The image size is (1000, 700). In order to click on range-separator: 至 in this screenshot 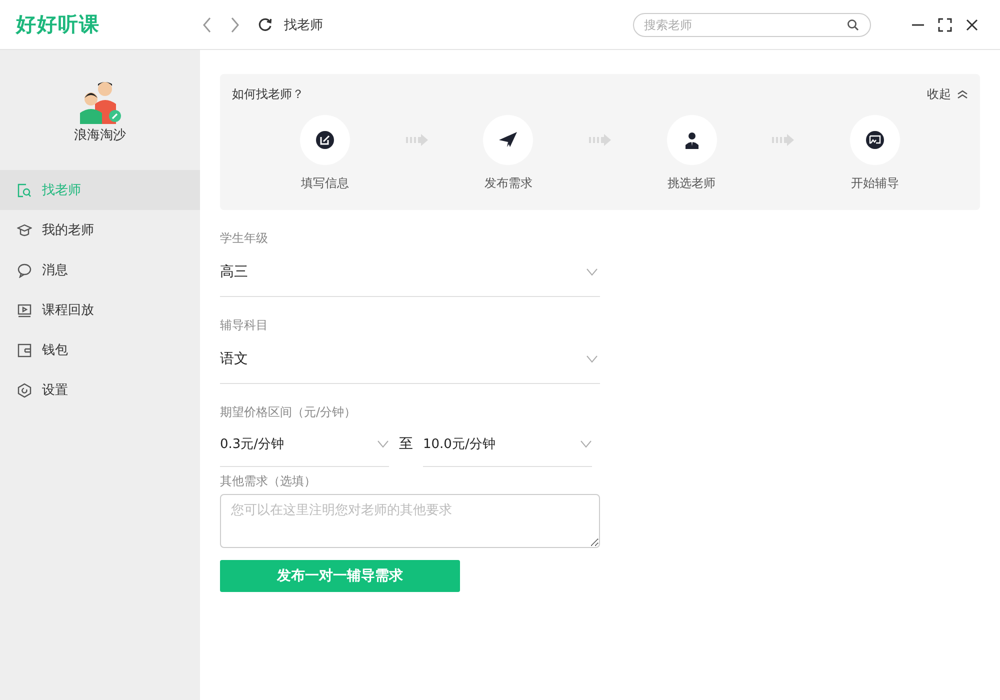, I will do `click(406, 444)`.